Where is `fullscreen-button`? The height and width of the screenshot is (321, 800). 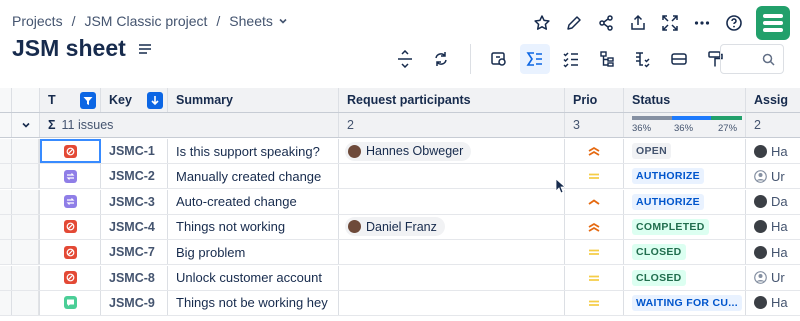
fullscreen-button is located at coordinates (670, 23).